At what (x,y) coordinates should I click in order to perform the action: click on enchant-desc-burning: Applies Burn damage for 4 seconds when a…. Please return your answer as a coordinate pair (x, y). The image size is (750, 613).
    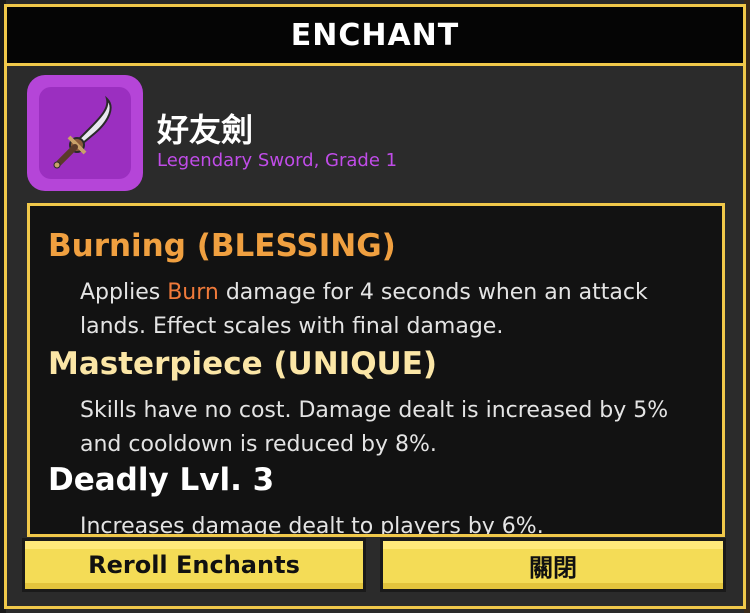
    Looking at the image, I should click on (390, 310).